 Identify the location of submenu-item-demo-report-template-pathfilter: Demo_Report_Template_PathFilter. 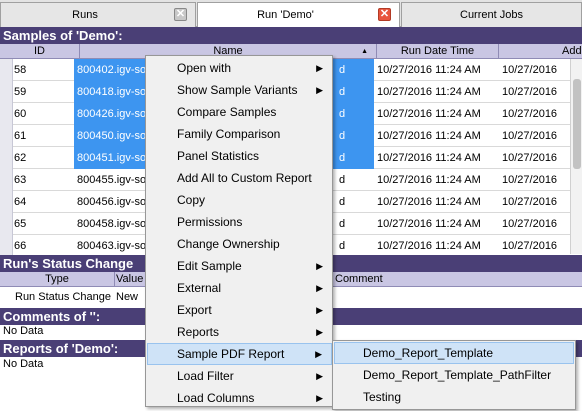
(454, 375).